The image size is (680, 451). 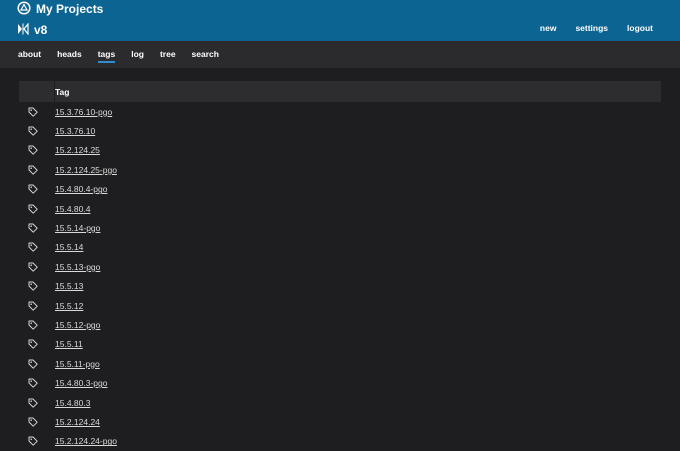 What do you see at coordinates (340, 324) in the screenshot?
I see `table-row: 15.5.12-pgo` at bounding box center [340, 324].